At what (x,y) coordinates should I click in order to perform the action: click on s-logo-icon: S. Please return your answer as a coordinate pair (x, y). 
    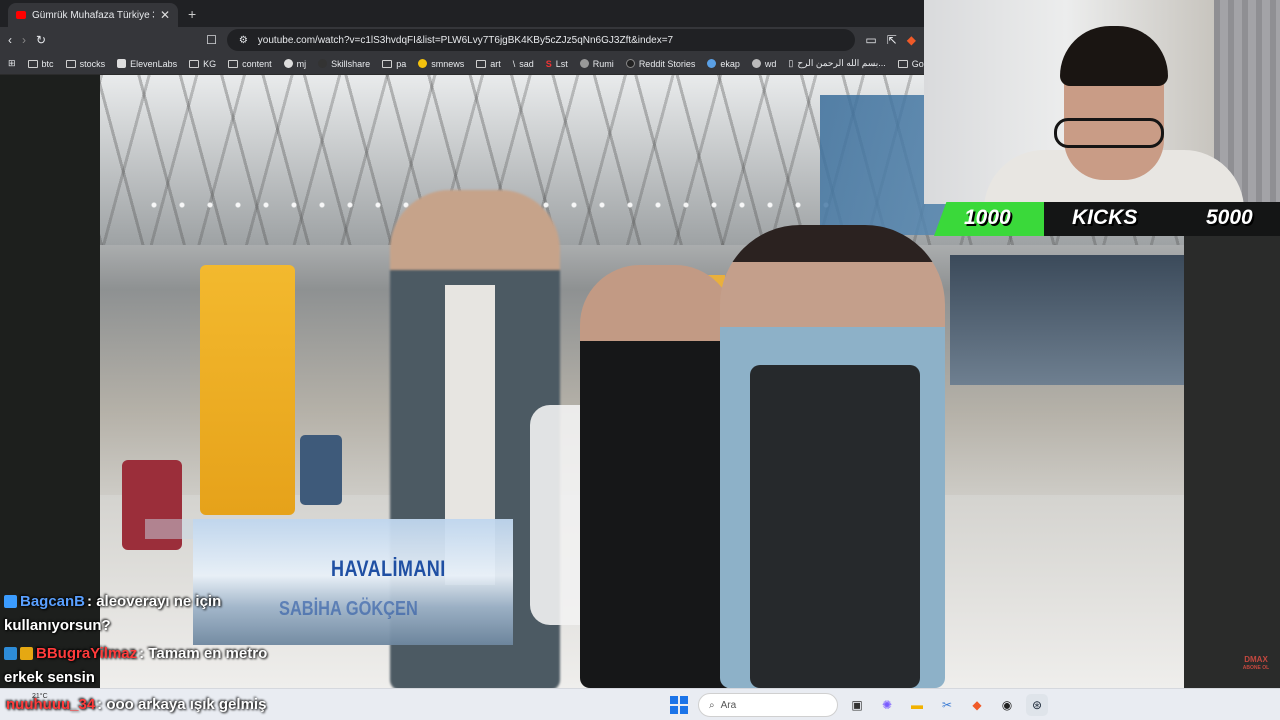
    Looking at the image, I should click on (548, 63).